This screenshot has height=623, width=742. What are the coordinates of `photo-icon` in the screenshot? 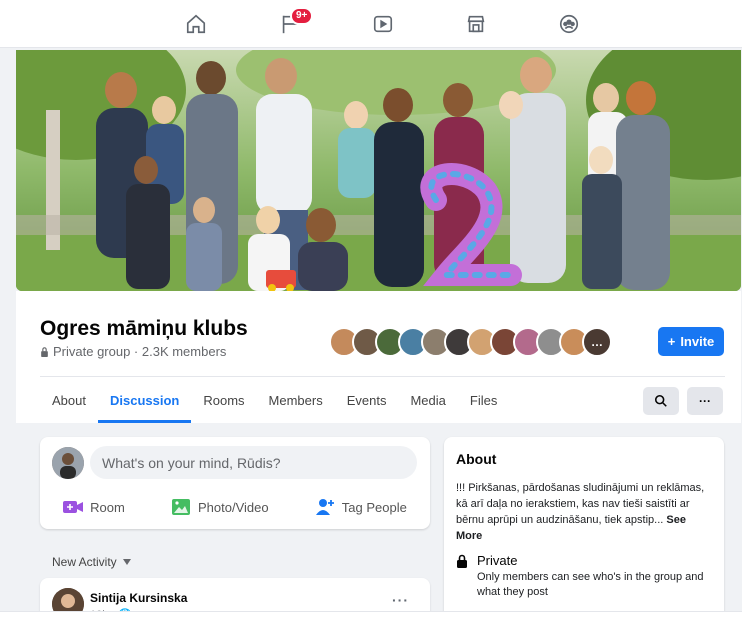 It's located at (180, 507).